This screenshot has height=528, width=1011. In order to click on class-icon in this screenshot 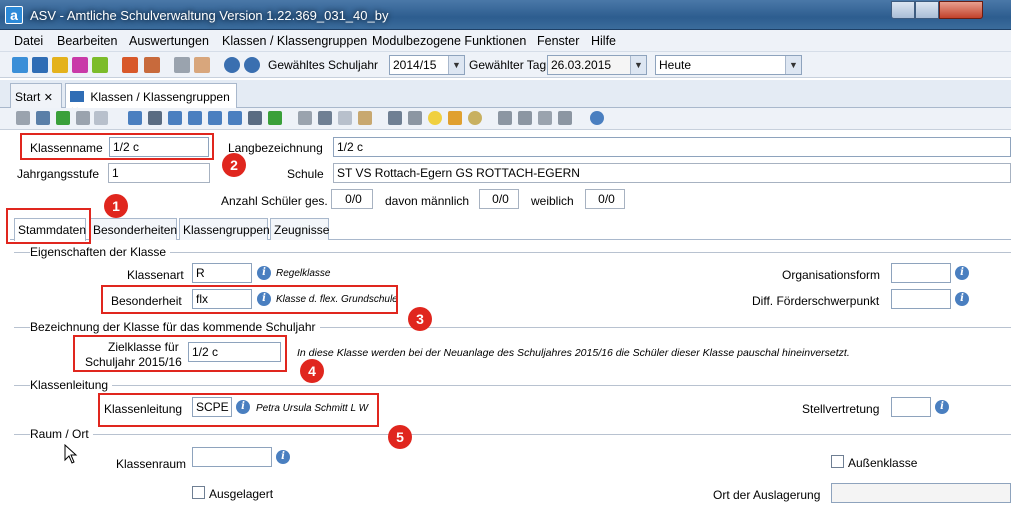, I will do `click(40, 65)`.